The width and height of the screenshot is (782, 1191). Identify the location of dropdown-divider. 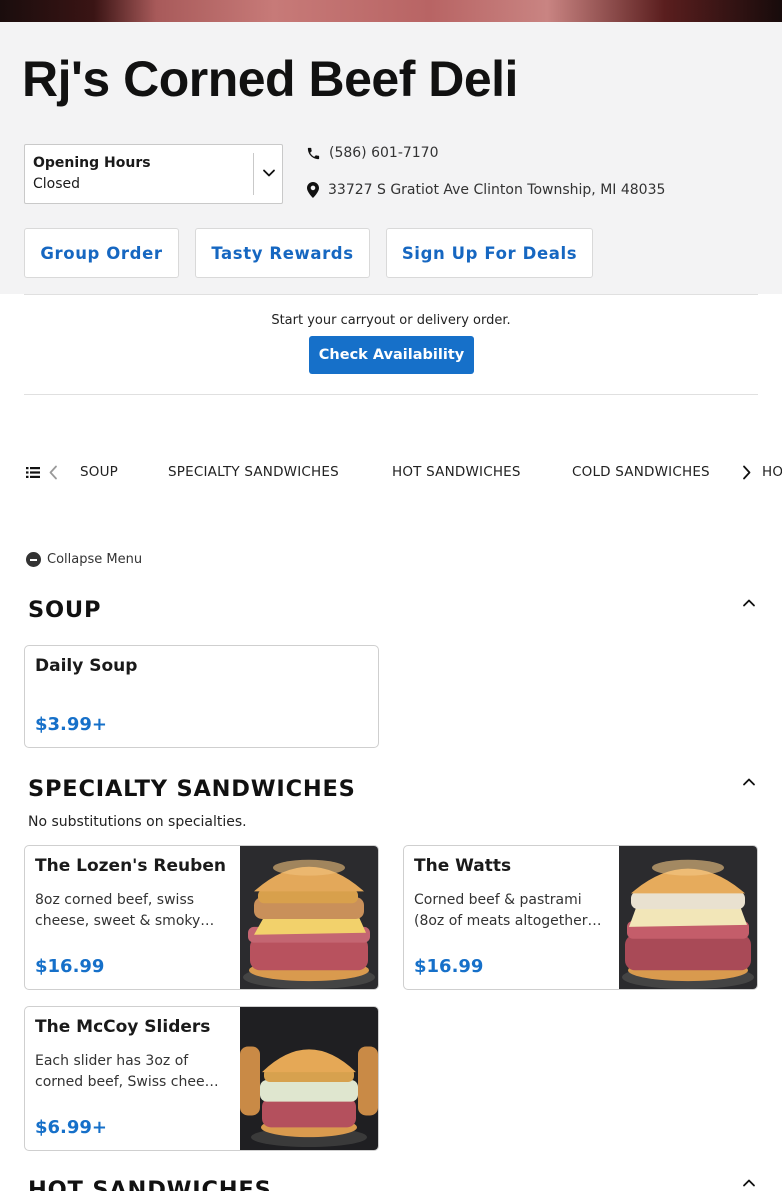
(253, 174).